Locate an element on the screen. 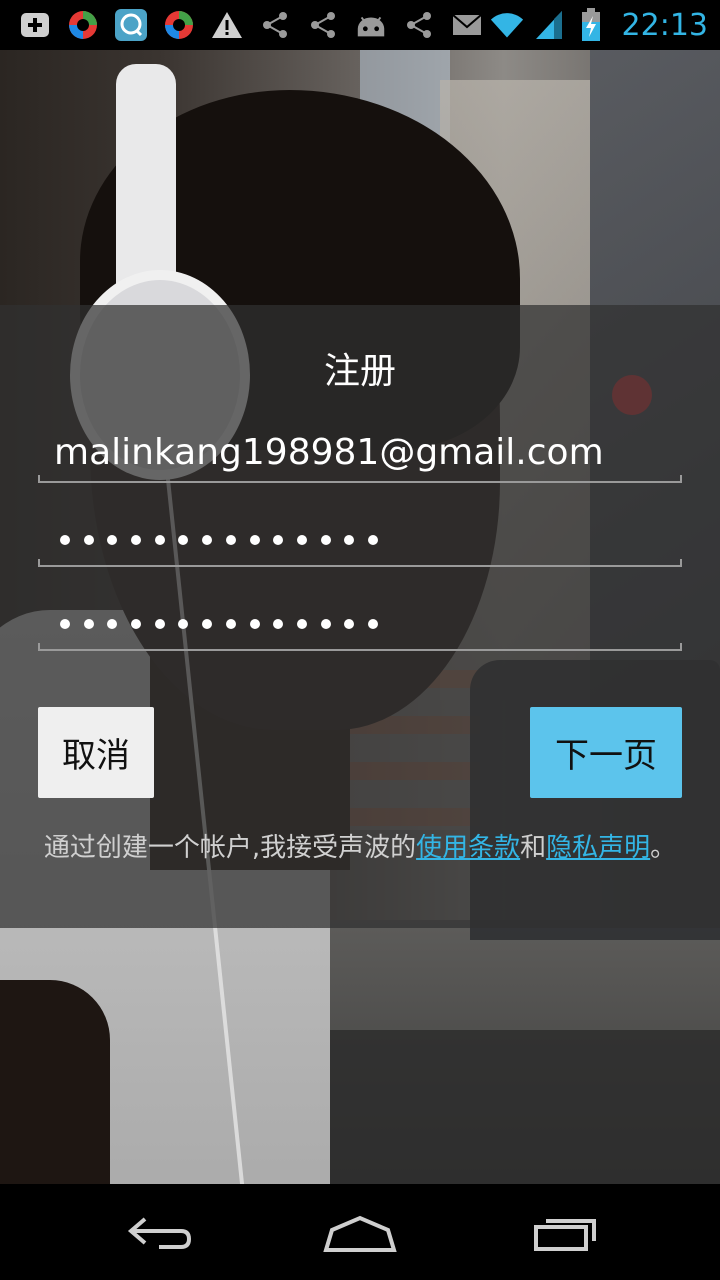  password-field is located at coordinates (360, 537).